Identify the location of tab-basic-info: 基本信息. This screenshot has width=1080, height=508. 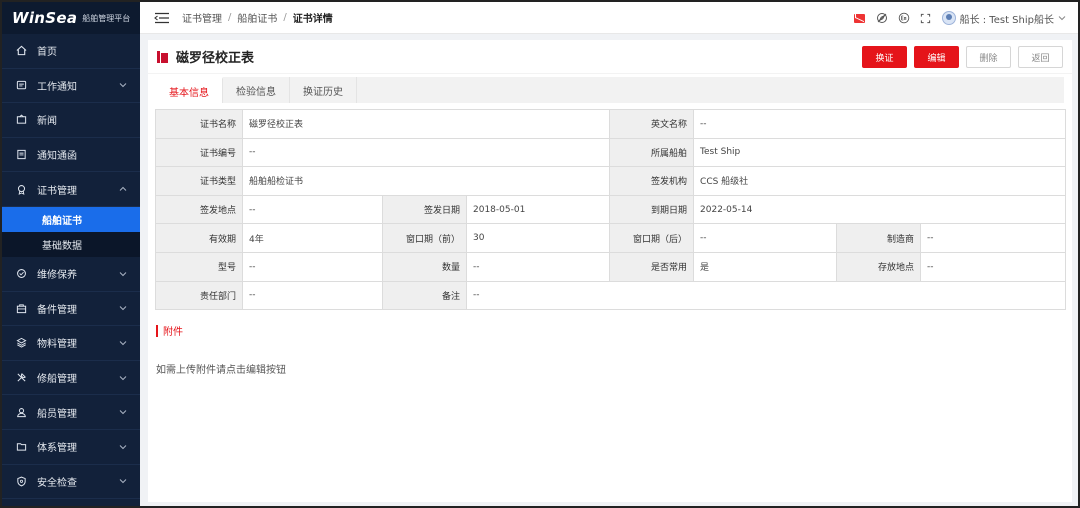
(189, 90).